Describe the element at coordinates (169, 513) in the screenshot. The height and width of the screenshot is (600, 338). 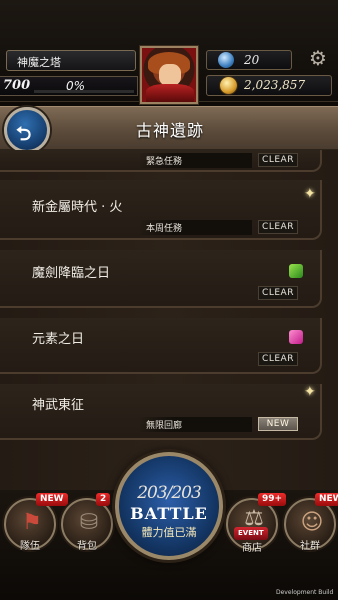
I see `battle-label: BATTLE` at that location.